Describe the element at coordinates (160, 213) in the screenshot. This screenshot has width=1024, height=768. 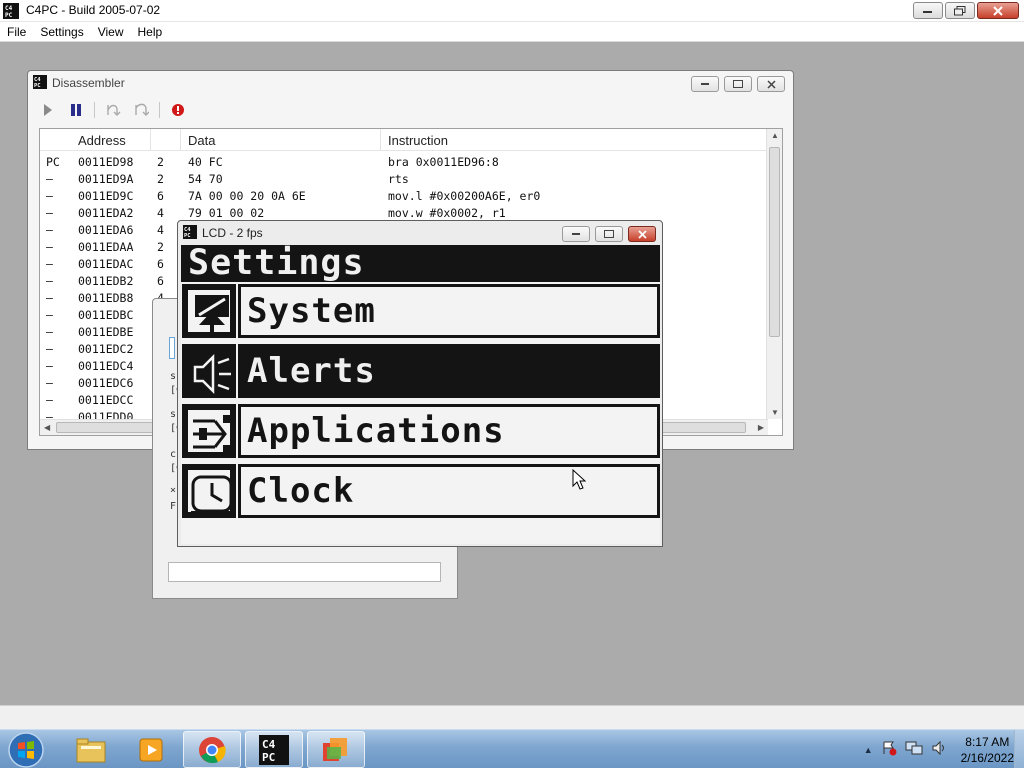
I see `row-length: 4` at that location.